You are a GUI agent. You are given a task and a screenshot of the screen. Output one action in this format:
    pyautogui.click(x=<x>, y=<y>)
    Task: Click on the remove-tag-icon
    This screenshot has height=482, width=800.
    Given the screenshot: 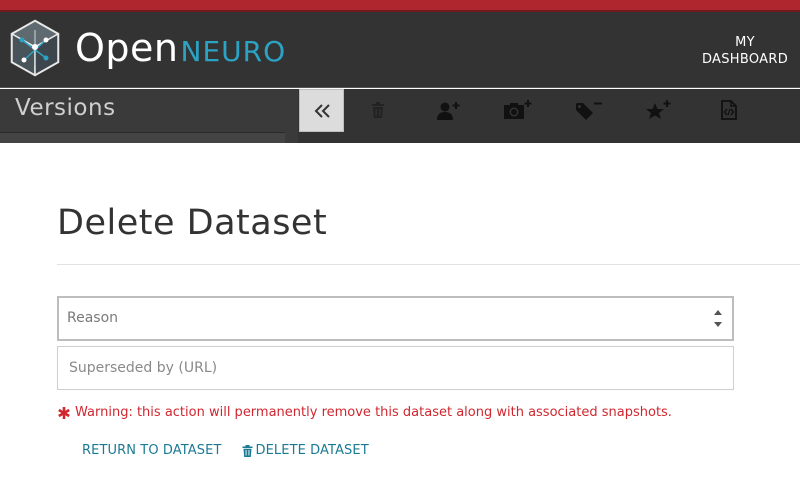 What is the action you would take?
    pyautogui.click(x=589, y=111)
    